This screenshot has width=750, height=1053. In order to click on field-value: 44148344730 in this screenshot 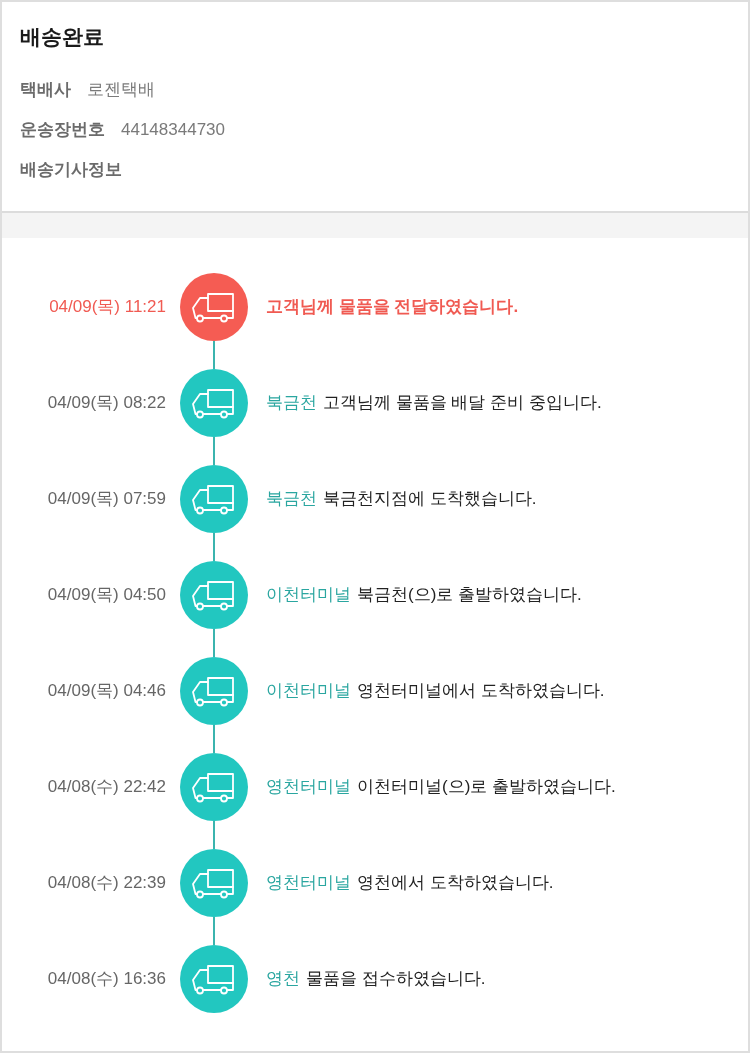, I will do `click(173, 130)`.